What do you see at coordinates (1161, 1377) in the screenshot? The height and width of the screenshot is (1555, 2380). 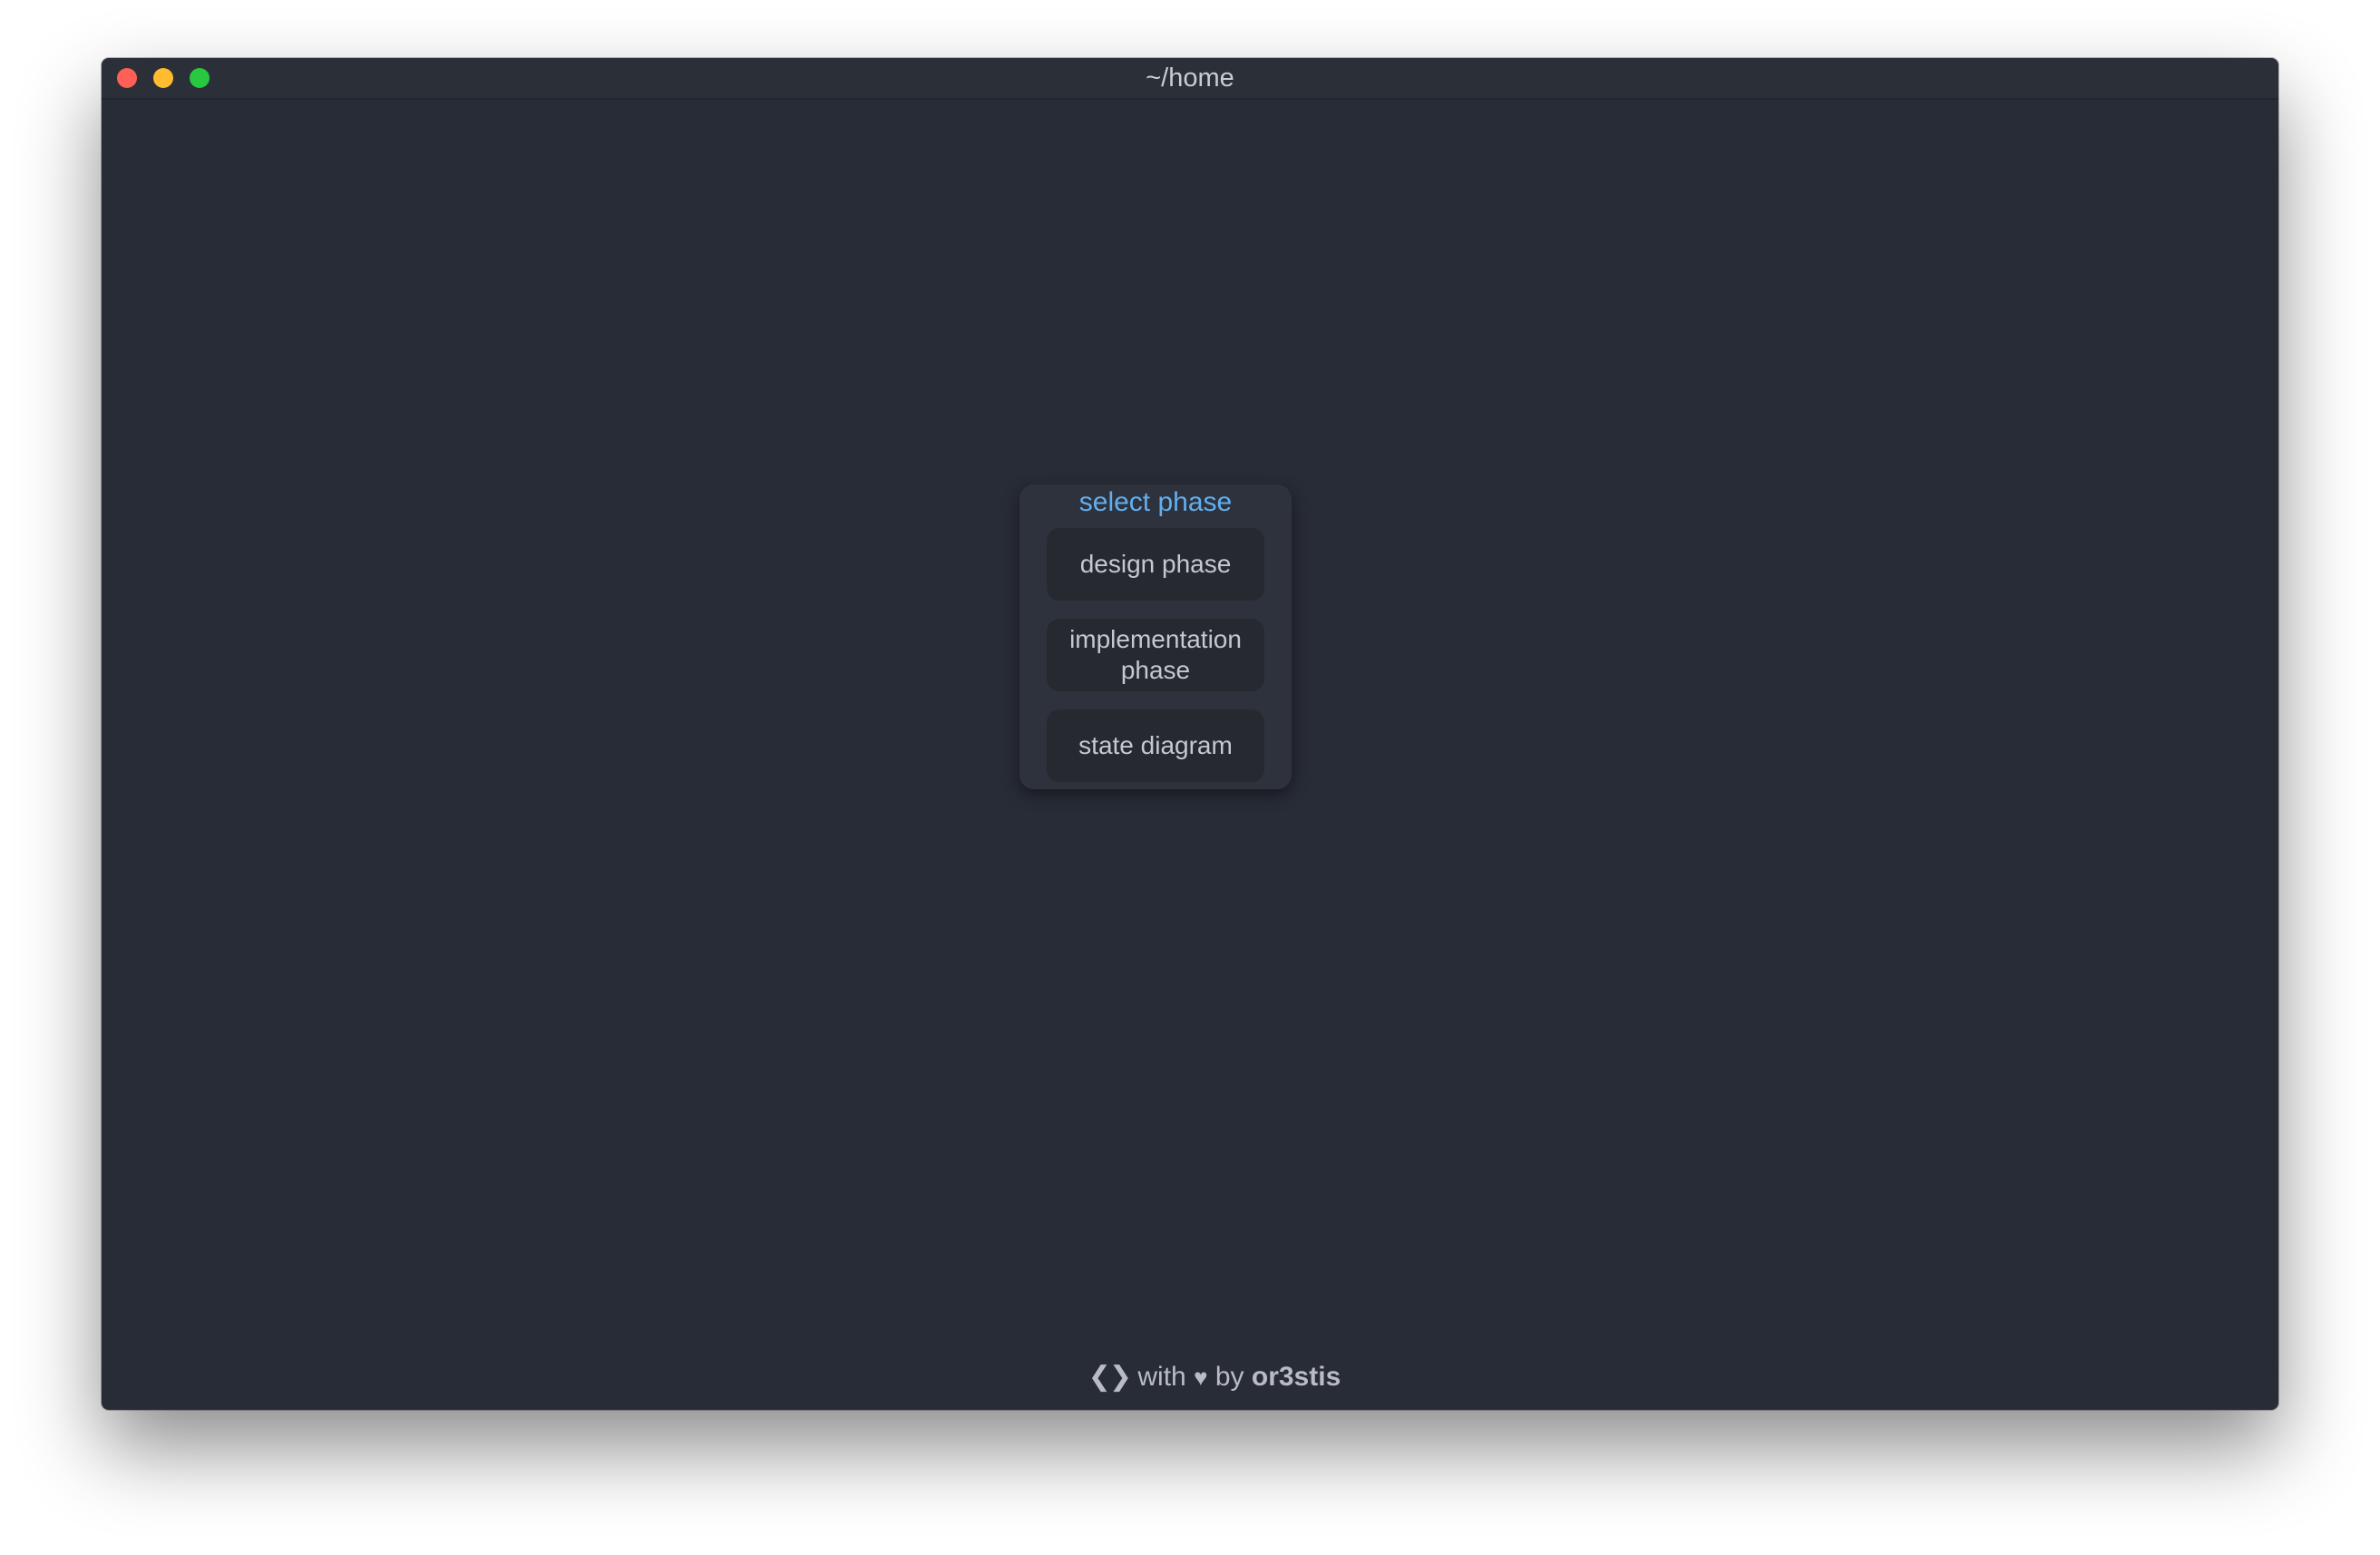 I see `footer-with-text: with` at bounding box center [1161, 1377].